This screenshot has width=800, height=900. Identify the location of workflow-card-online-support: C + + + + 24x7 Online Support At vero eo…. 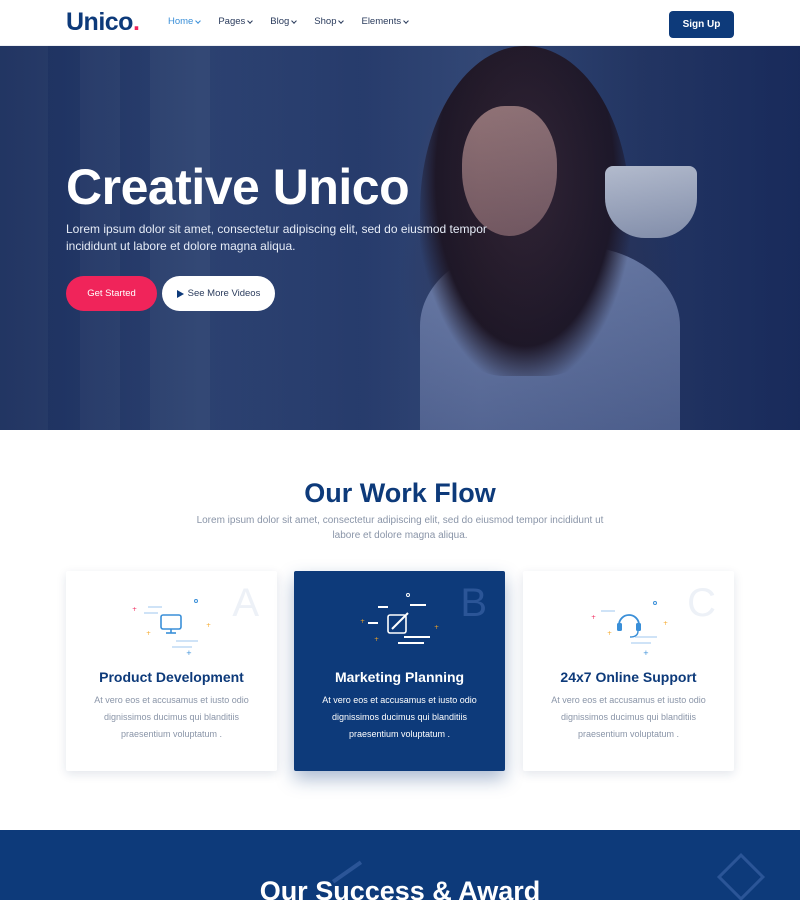
(628, 671).